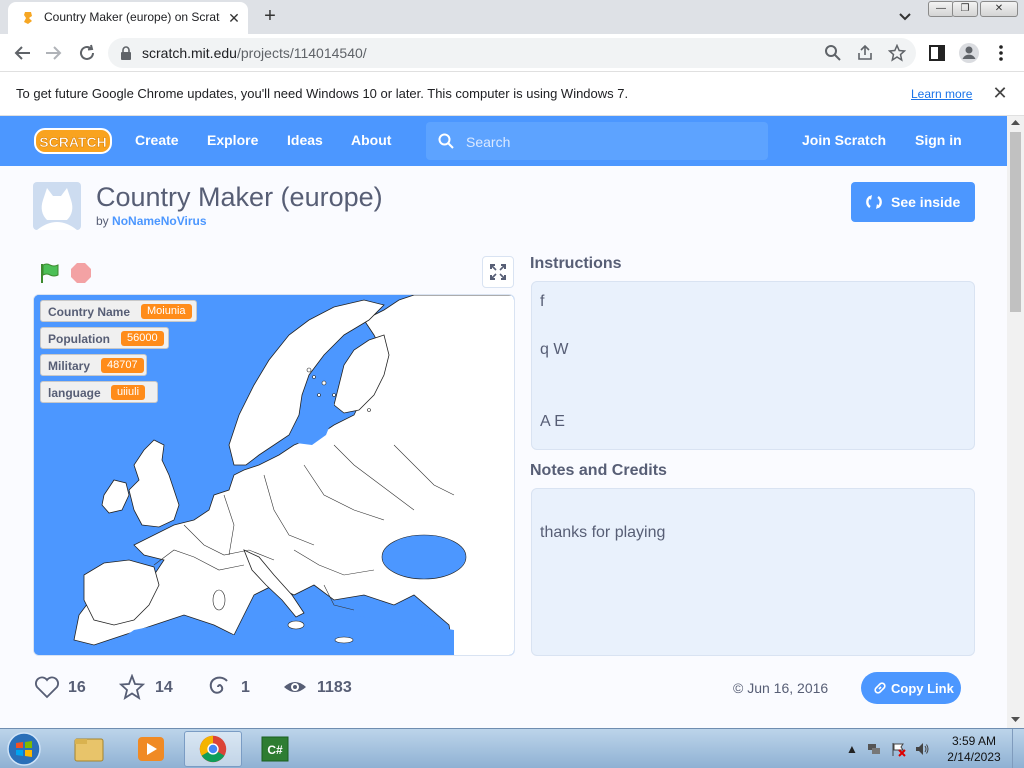  I want to click on share-icon, so click(865, 53).